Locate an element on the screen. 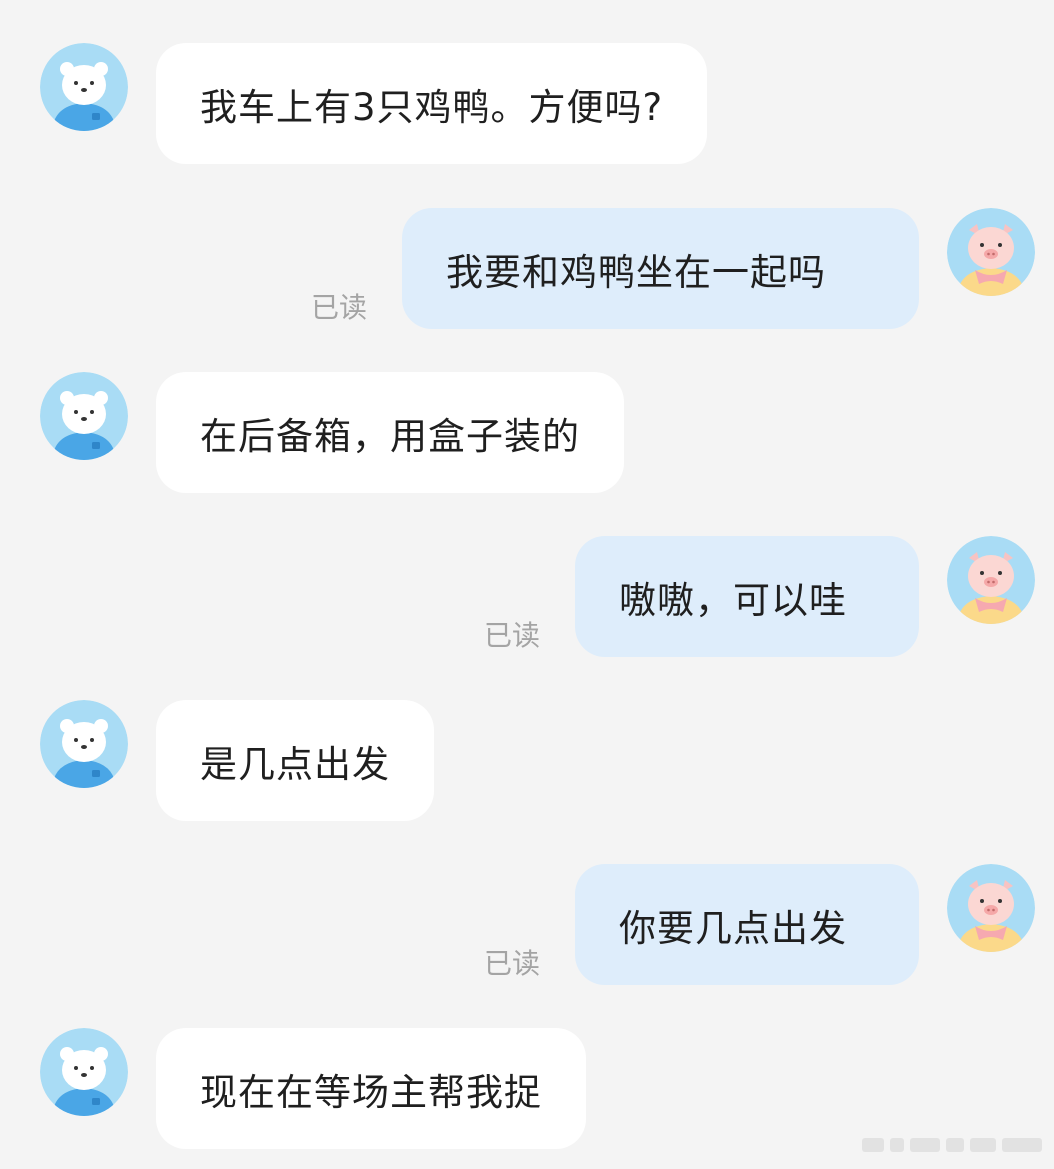 The width and height of the screenshot is (1054, 1169). message-bubble: 在后备箱，用盒子装的 is located at coordinates (390, 432).